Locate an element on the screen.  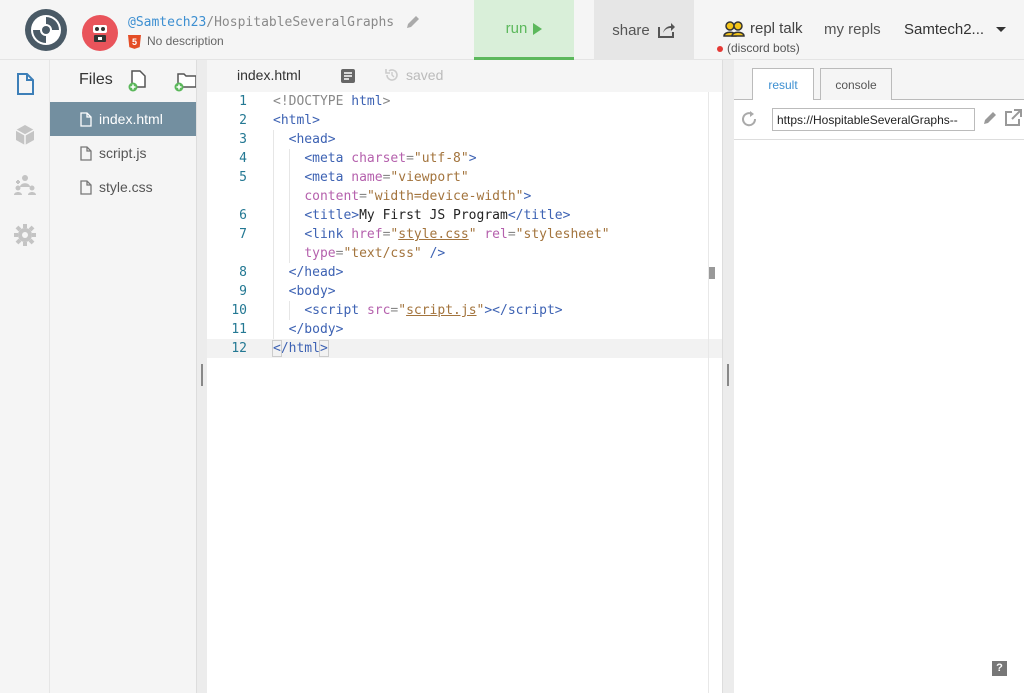
files-panel: Files index.html script.js style.css is located at coordinates (123, 376).